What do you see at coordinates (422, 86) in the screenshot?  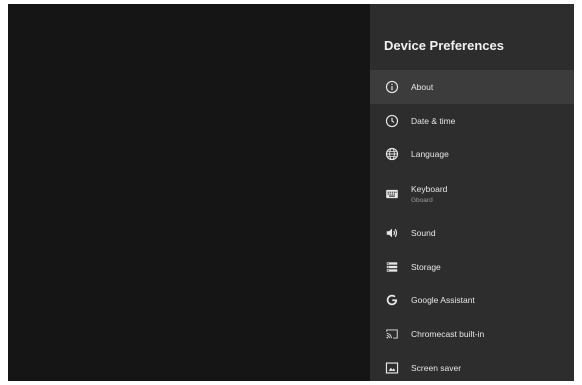 I see `menu-item-label: About` at bounding box center [422, 86].